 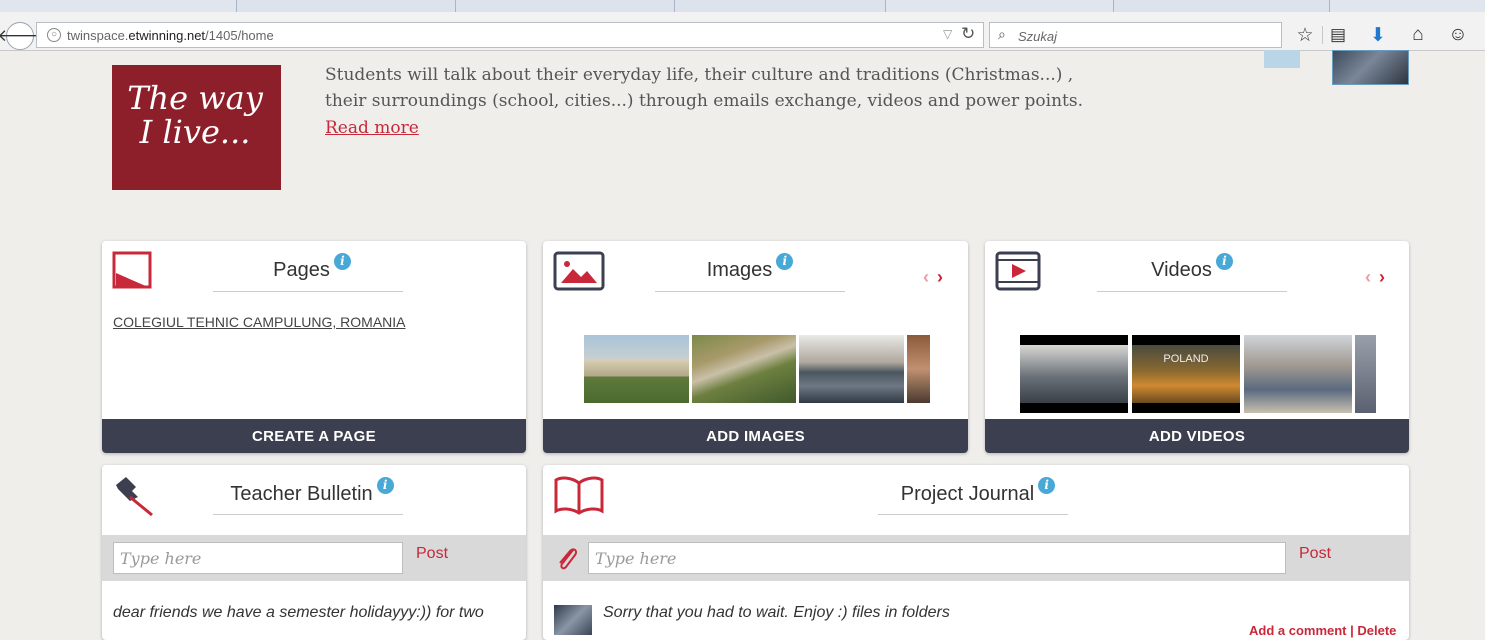 What do you see at coordinates (132, 270) in the screenshot?
I see `page-icon` at bounding box center [132, 270].